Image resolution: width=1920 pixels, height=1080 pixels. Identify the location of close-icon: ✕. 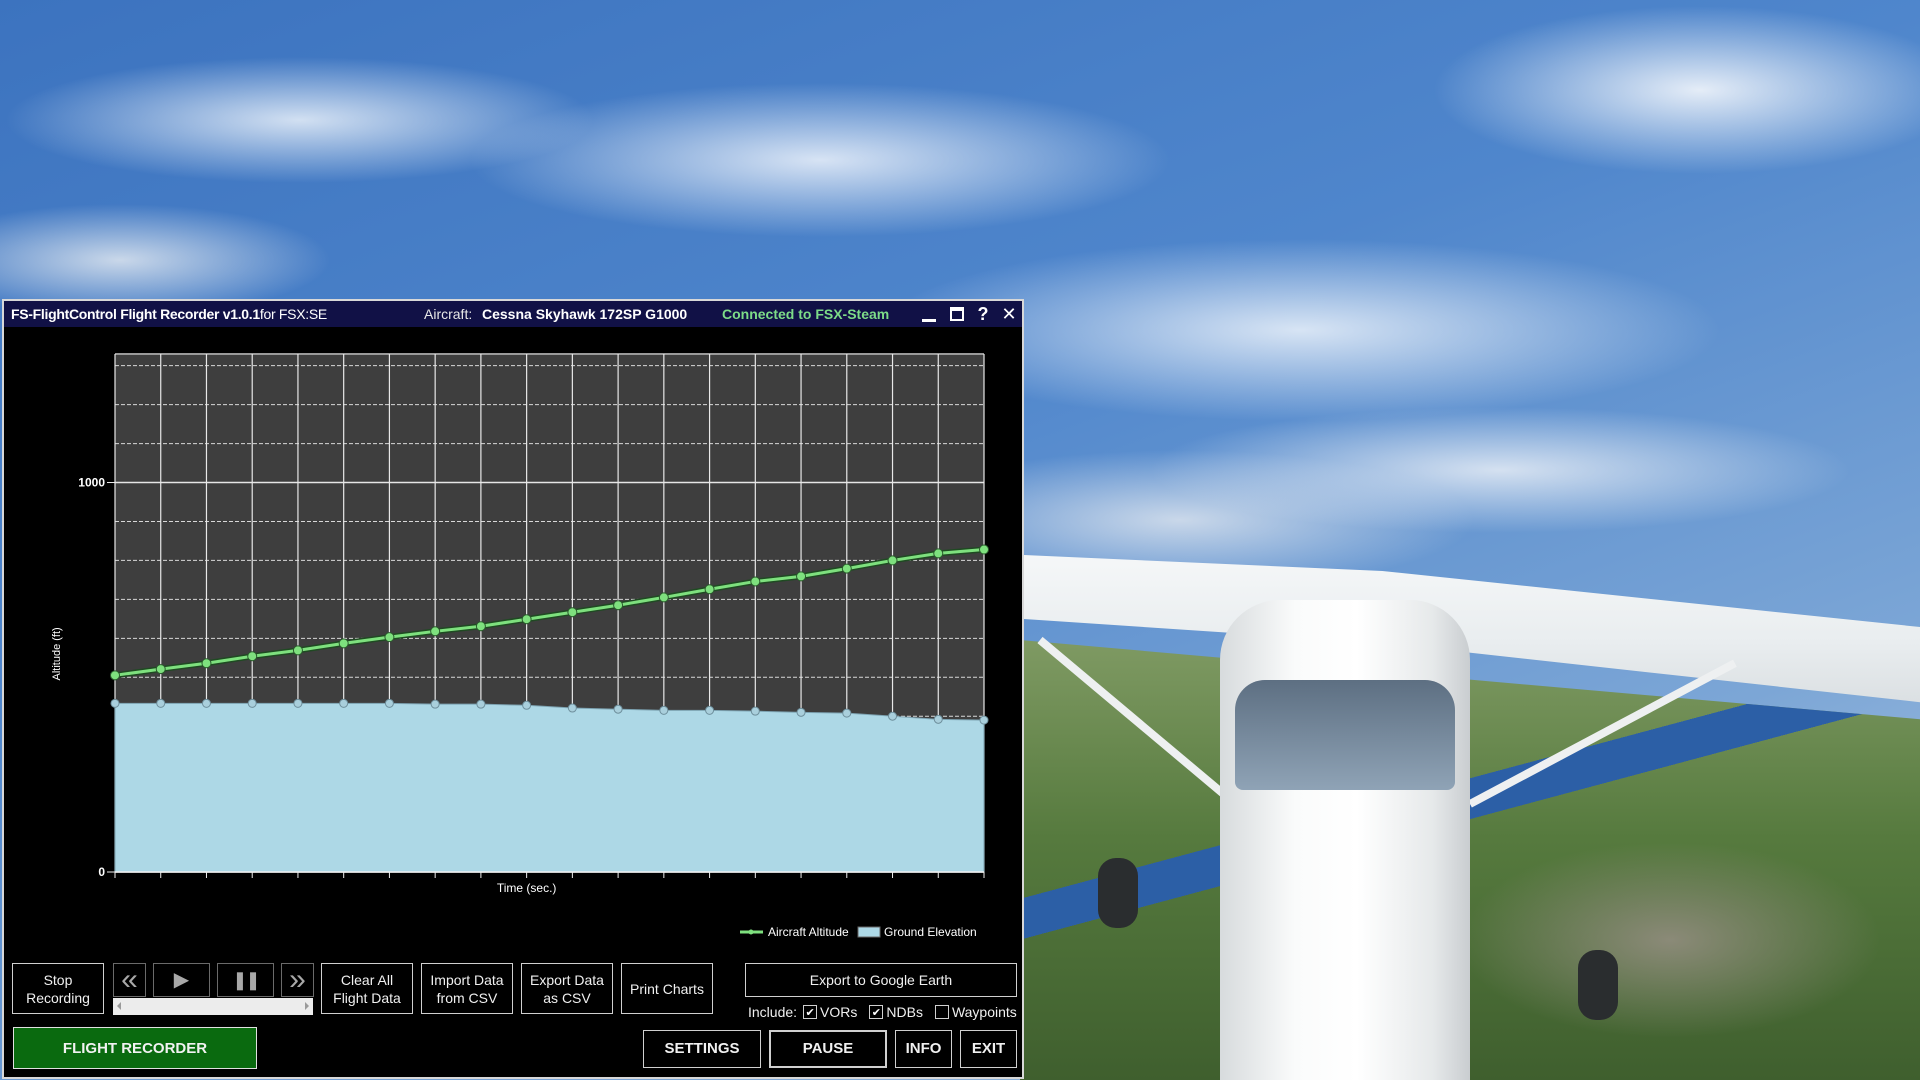
(1009, 314).